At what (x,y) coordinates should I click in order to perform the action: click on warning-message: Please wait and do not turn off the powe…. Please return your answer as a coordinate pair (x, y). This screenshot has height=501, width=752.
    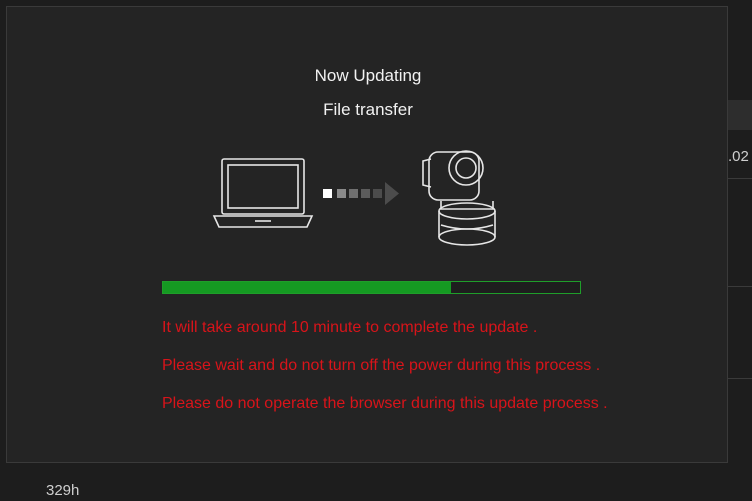
    Looking at the image, I should click on (381, 365).